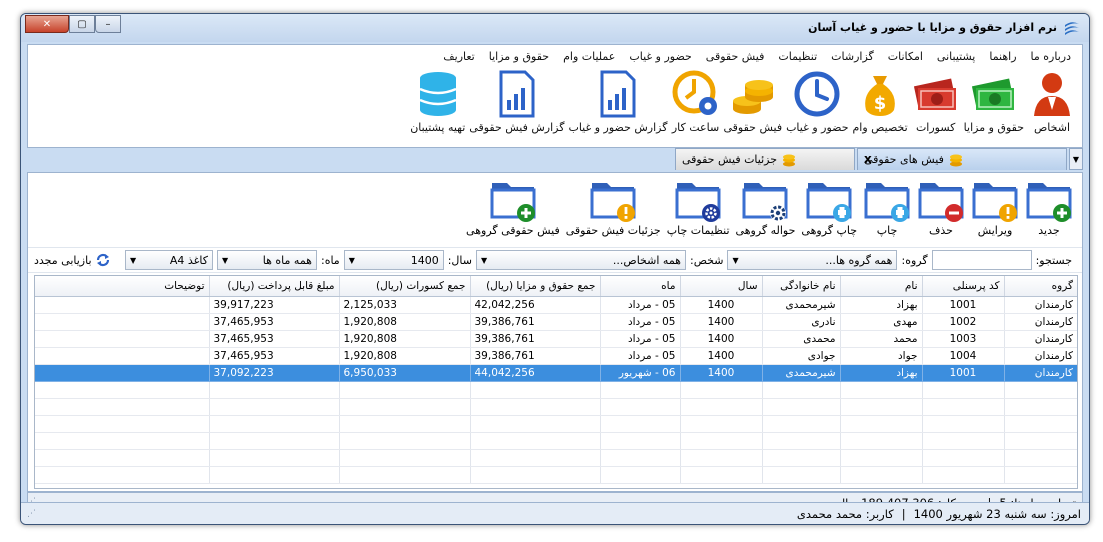  Describe the element at coordinates (613, 211) in the screenshot. I see `payslip-details-button: جزئیات فیش حقوقی` at that location.